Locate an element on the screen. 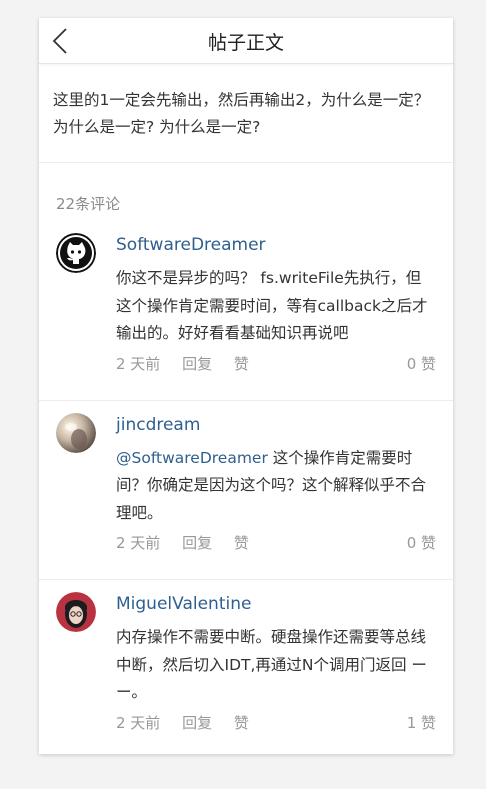 The image size is (486, 789). page-title: 帖子正文 is located at coordinates (245, 43).